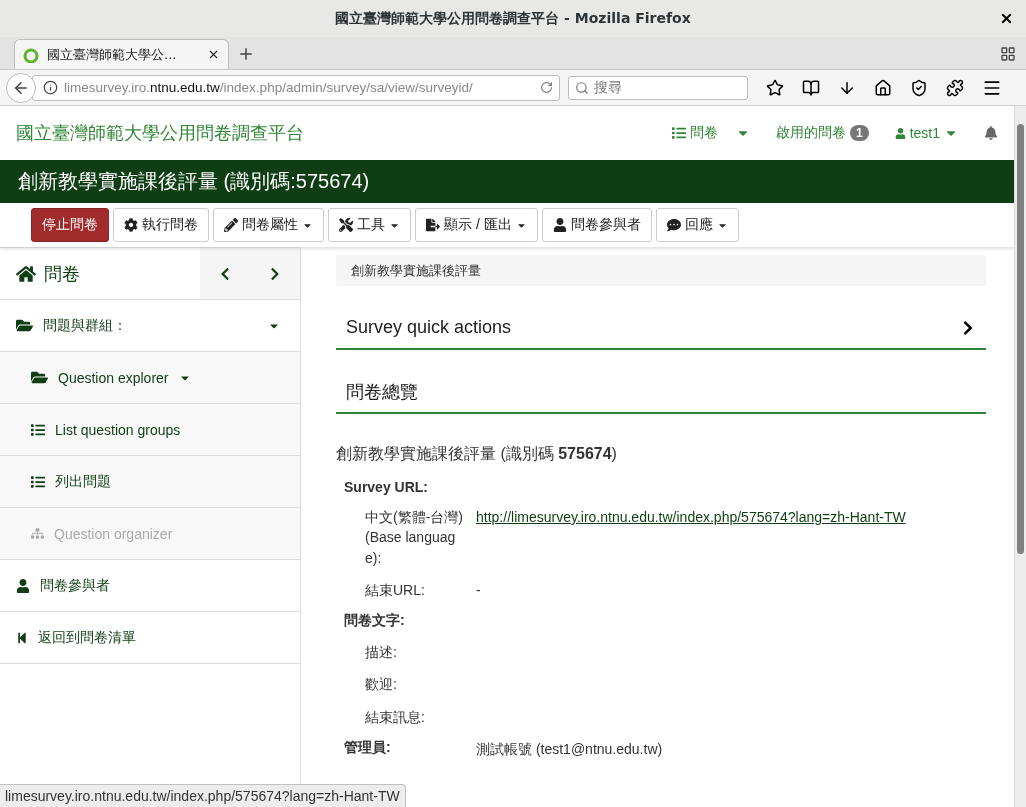 The height and width of the screenshot is (807, 1026). What do you see at coordinates (50, 87) in the screenshot?
I see `info-icon` at bounding box center [50, 87].